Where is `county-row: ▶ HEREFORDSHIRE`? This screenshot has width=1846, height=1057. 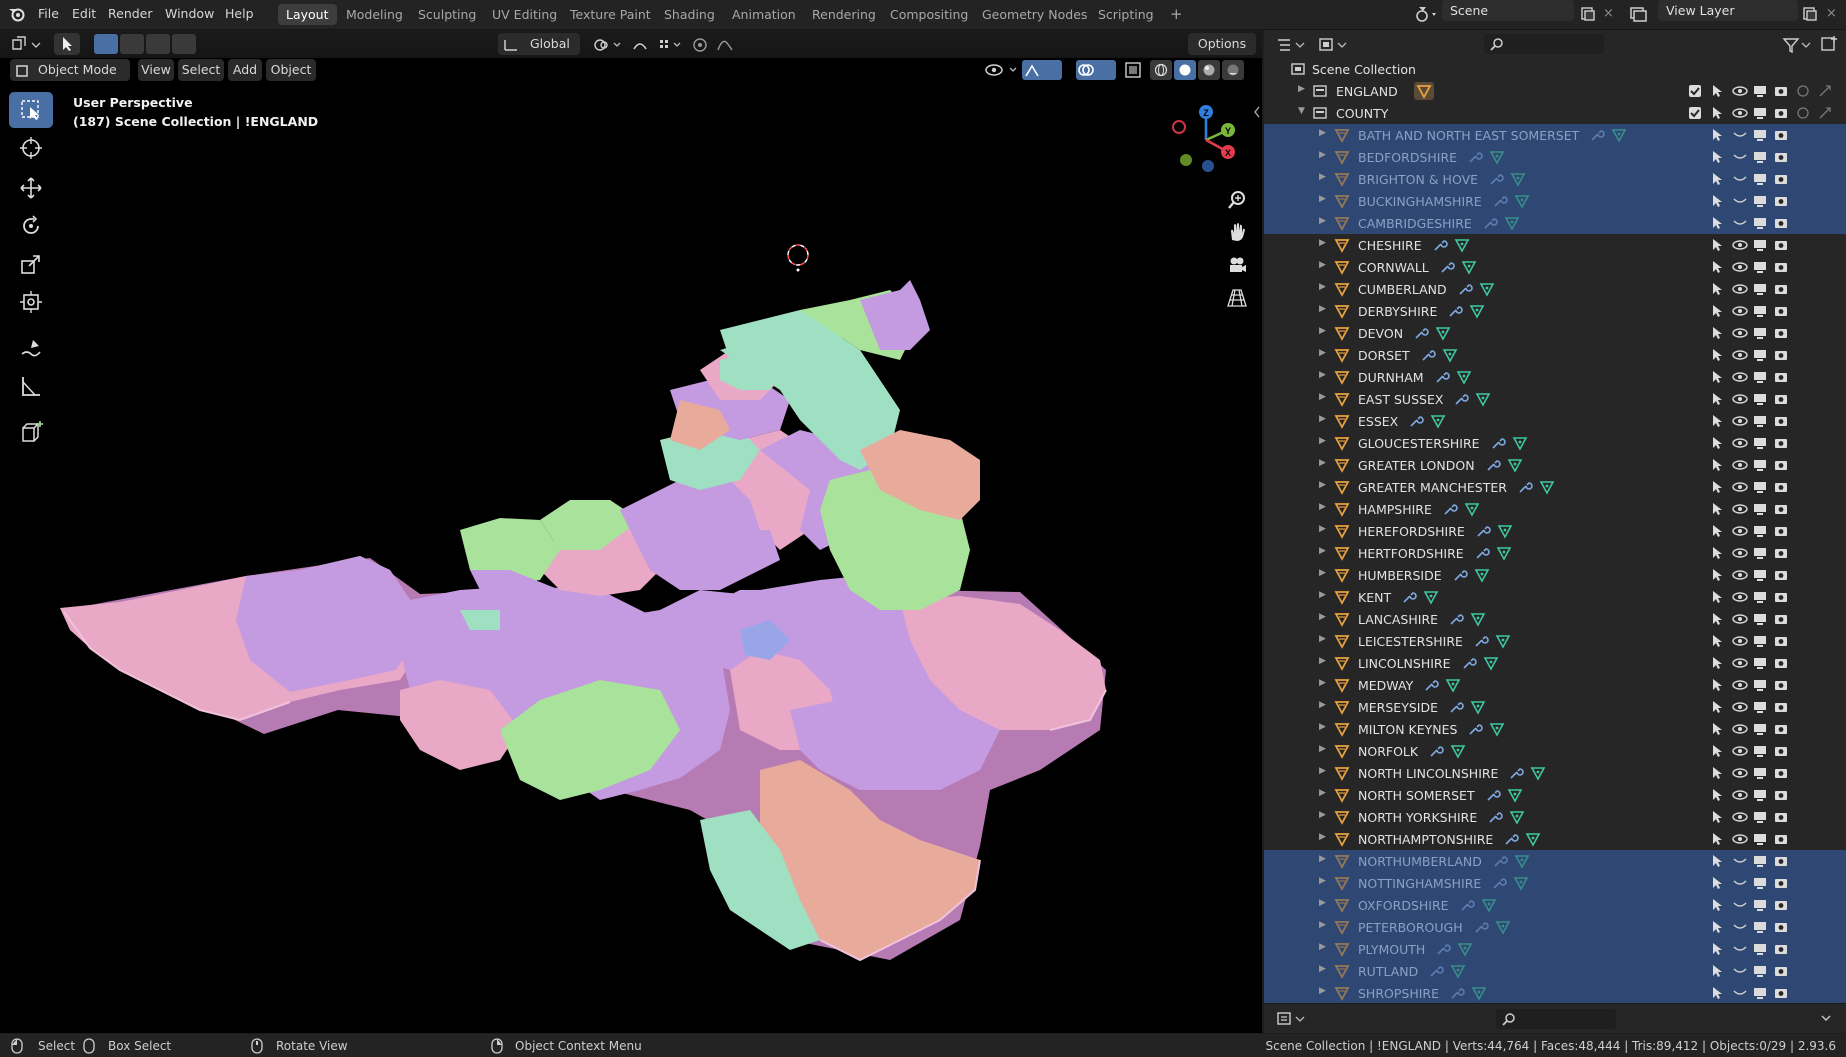
county-row: ▶ HEREFORDSHIRE is located at coordinates (1555, 531).